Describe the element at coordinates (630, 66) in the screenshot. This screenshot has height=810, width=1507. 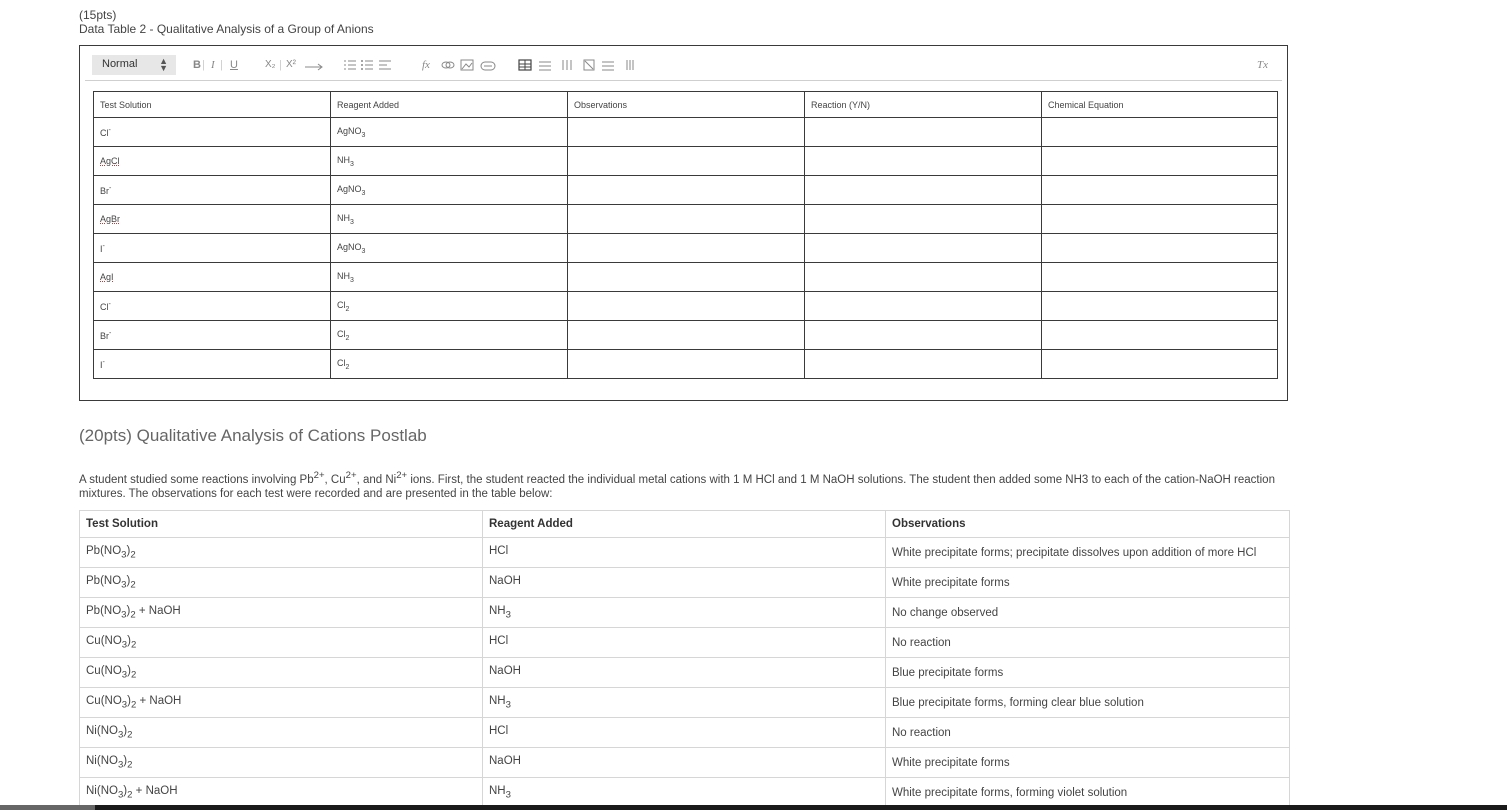
I see `delete-column-icon` at that location.